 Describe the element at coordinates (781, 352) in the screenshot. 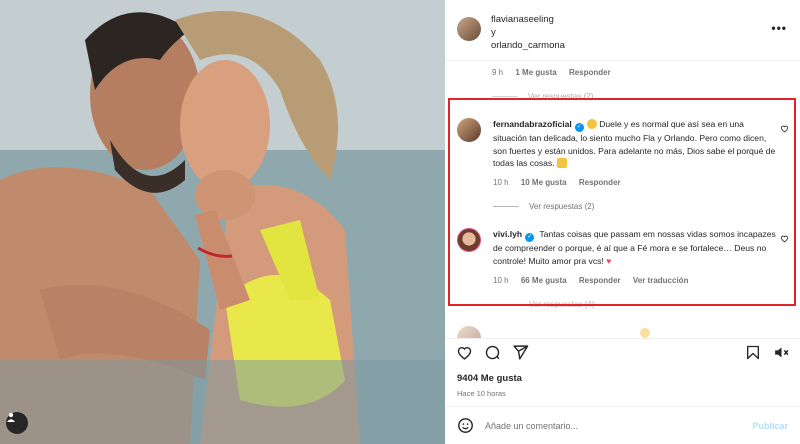

I see `mute-speaker-icon` at that location.